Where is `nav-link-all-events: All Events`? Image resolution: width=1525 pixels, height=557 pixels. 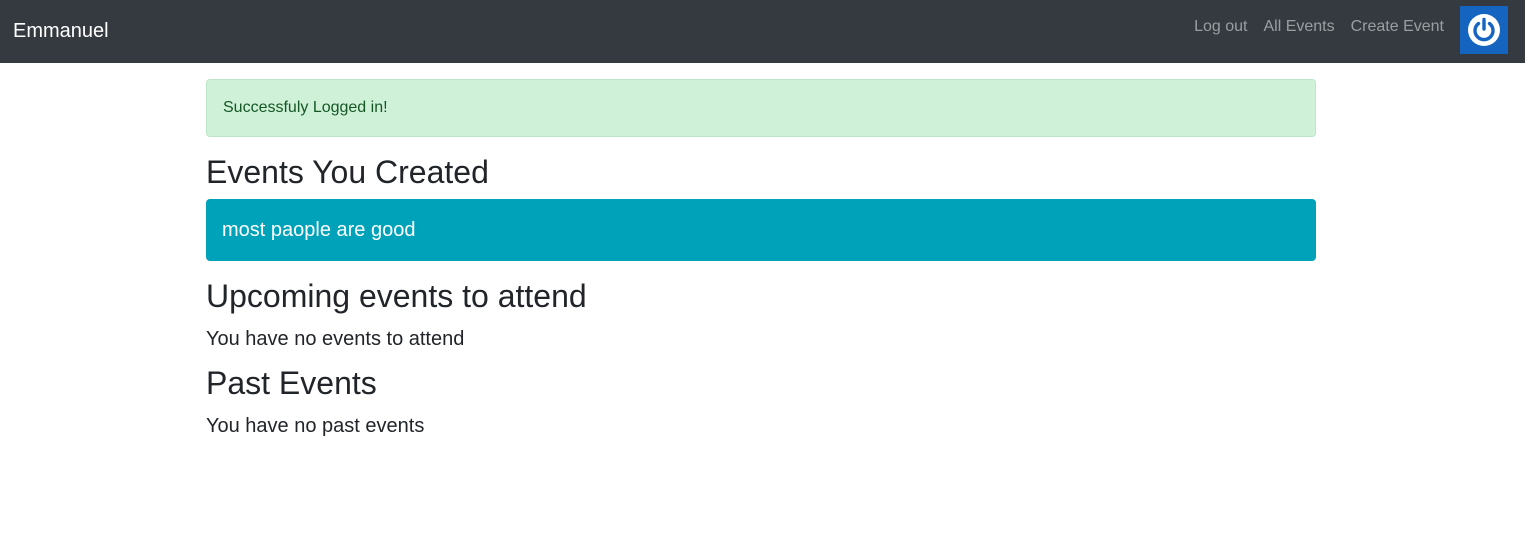 nav-link-all-events: All Events is located at coordinates (1298, 27).